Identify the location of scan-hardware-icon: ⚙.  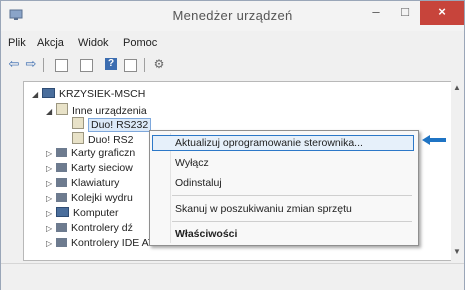
(159, 64).